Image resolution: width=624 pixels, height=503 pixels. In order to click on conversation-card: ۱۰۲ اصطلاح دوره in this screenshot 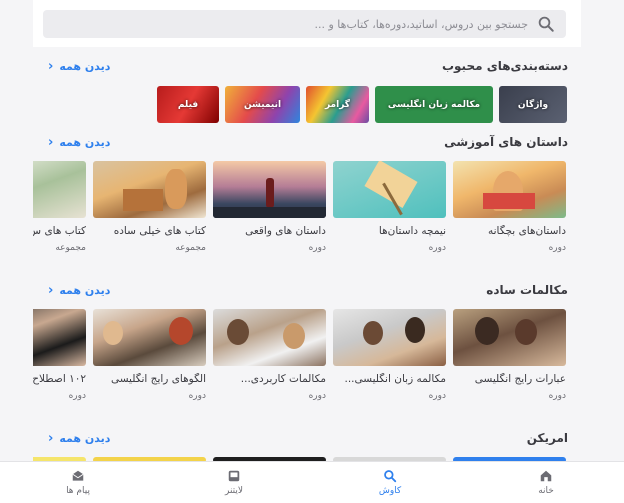, I will do `click(59, 355)`.